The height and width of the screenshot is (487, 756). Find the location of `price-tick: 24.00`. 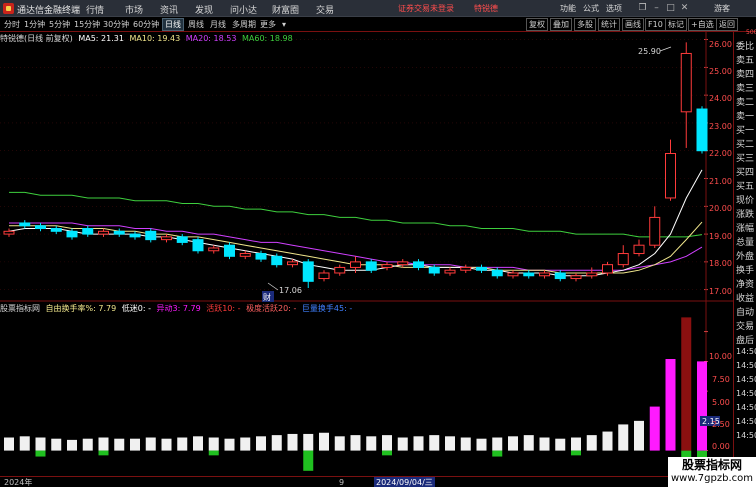

price-tick: 24.00 is located at coordinates (720, 98).